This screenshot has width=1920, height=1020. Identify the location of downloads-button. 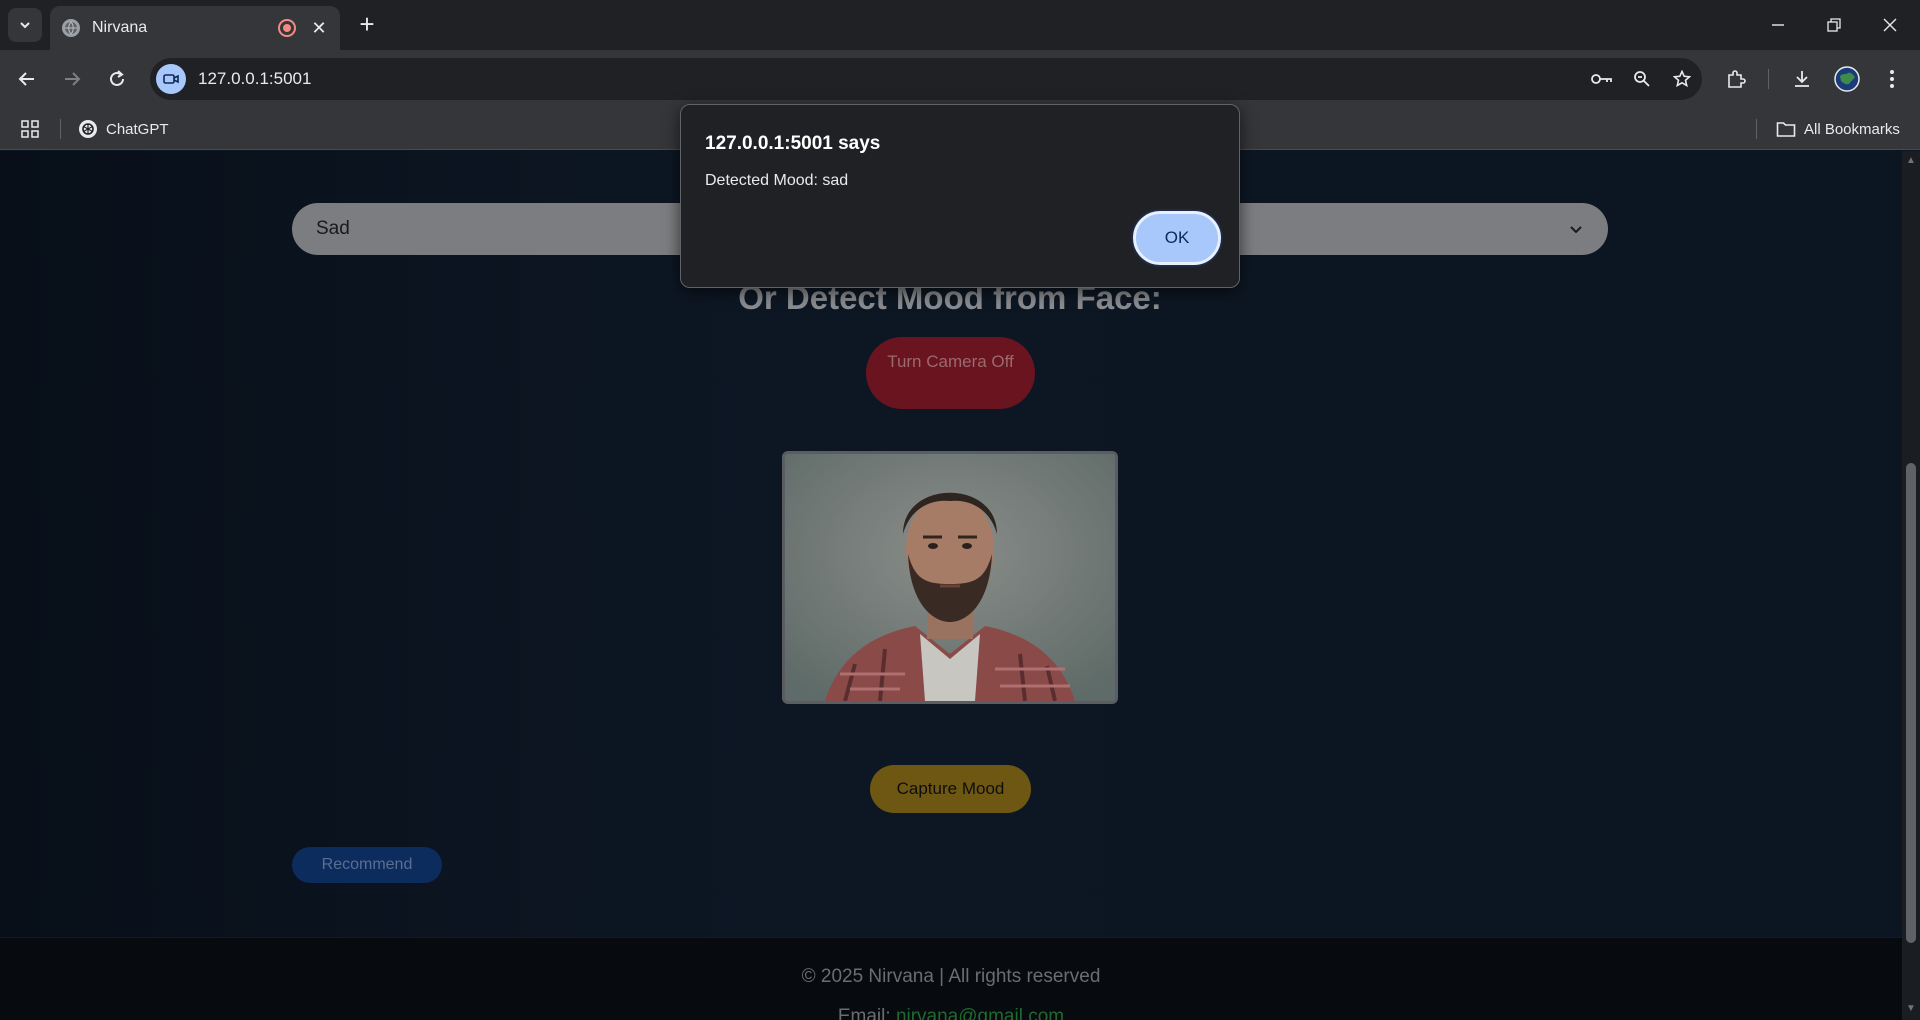
(1802, 79).